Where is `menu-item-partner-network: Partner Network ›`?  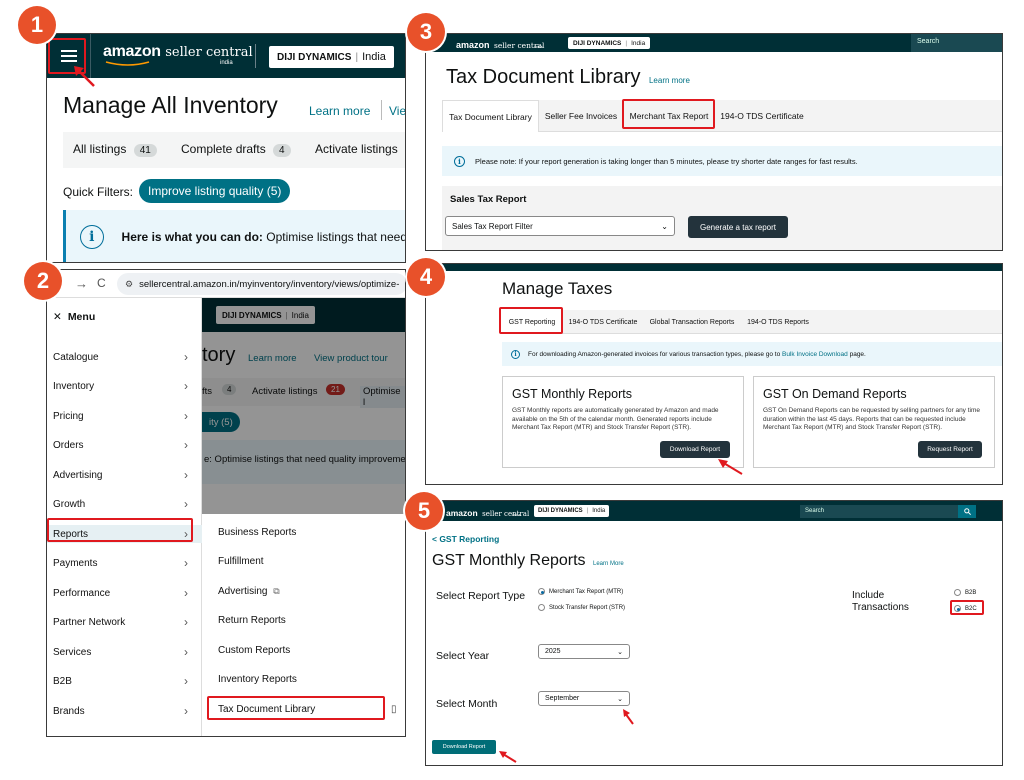 menu-item-partner-network: Partner Network › is located at coordinates (124, 622).